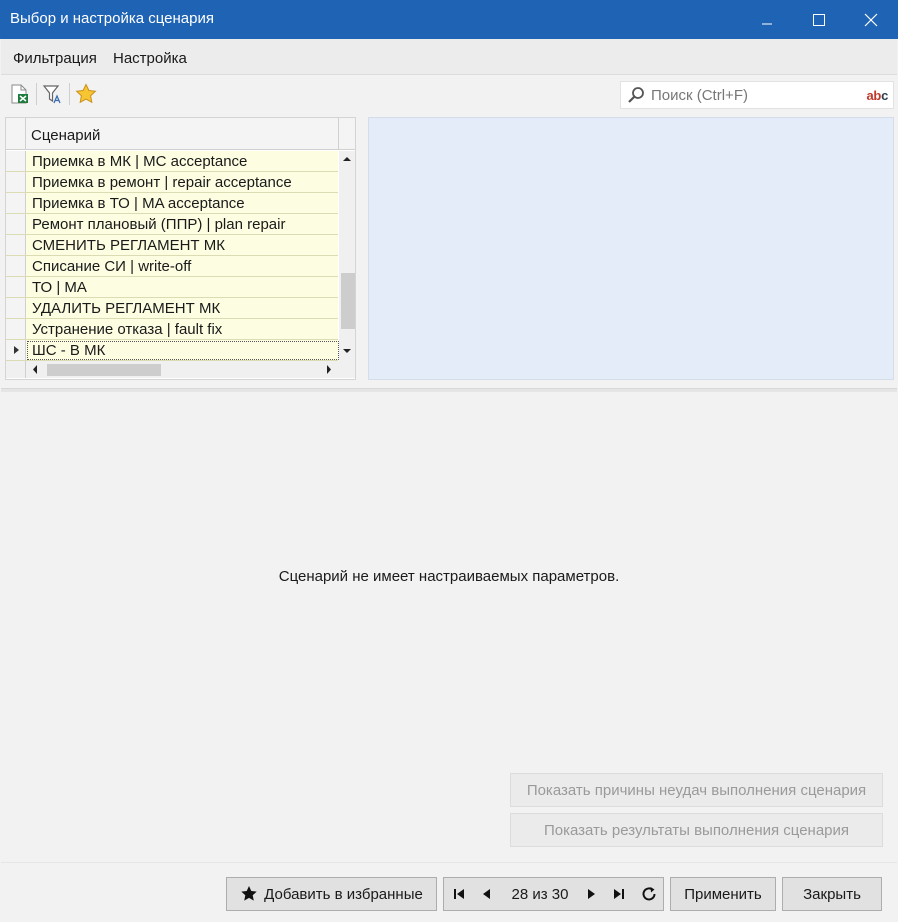 This screenshot has width=898, height=922. I want to click on previous-record-button, so click(487, 894).